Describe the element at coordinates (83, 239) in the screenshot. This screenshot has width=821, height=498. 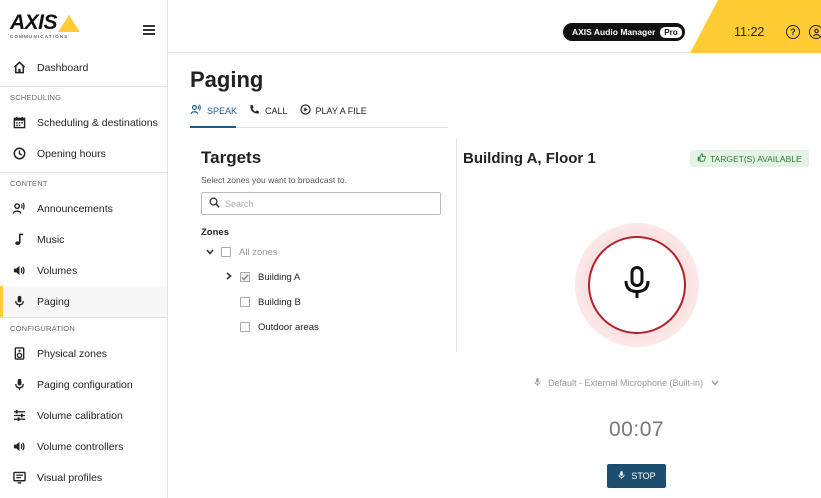
I see `sidebar-item-music: Music` at that location.